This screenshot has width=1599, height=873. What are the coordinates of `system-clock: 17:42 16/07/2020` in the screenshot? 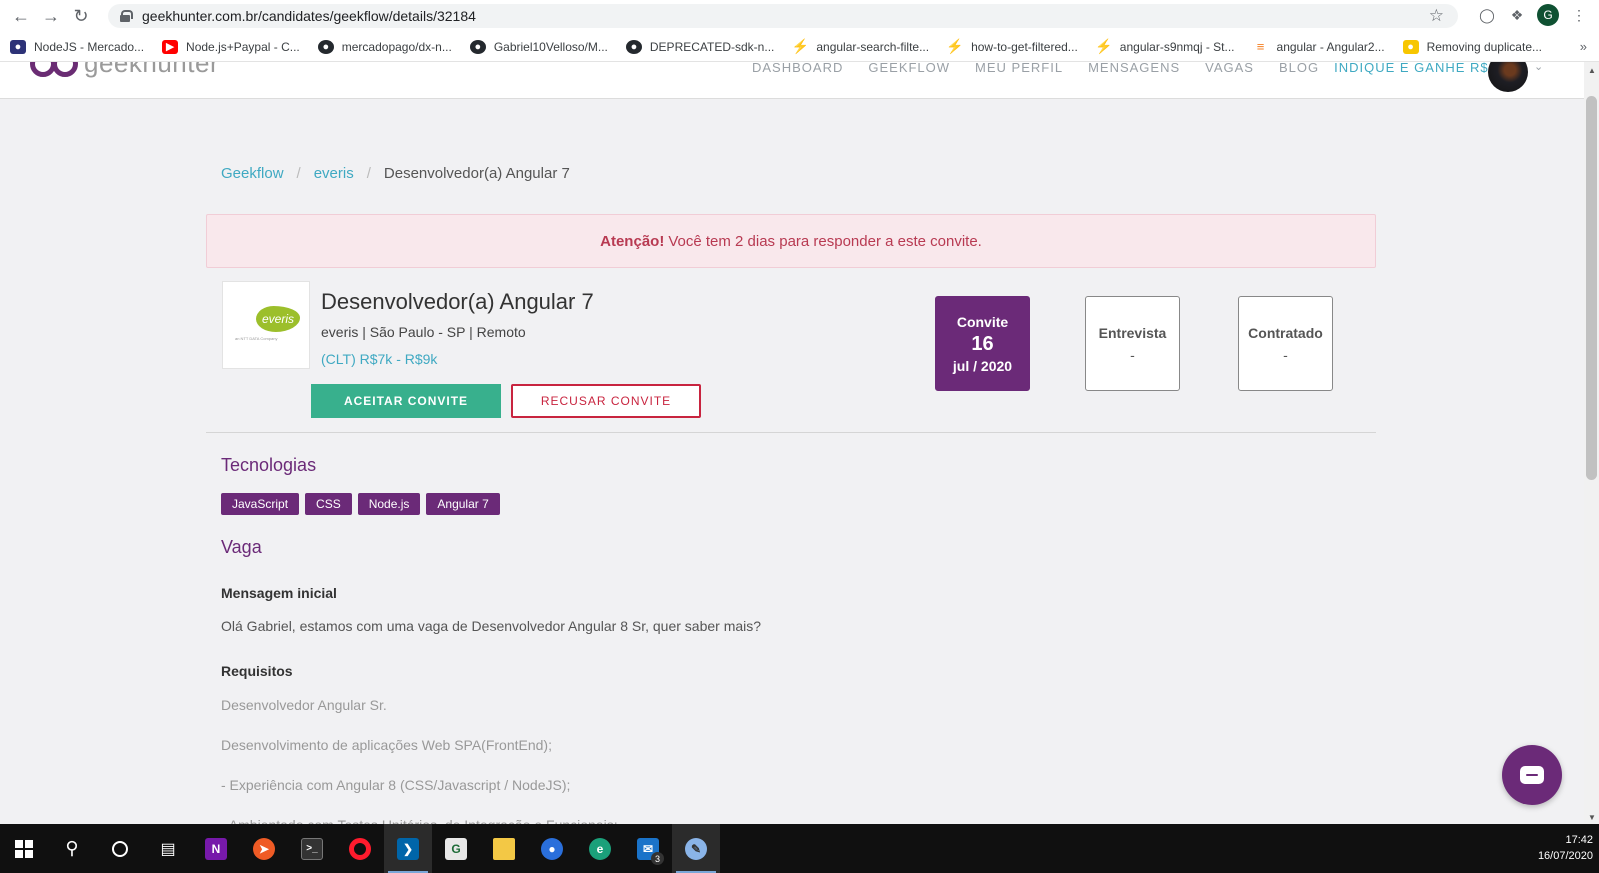 It's located at (1565, 848).